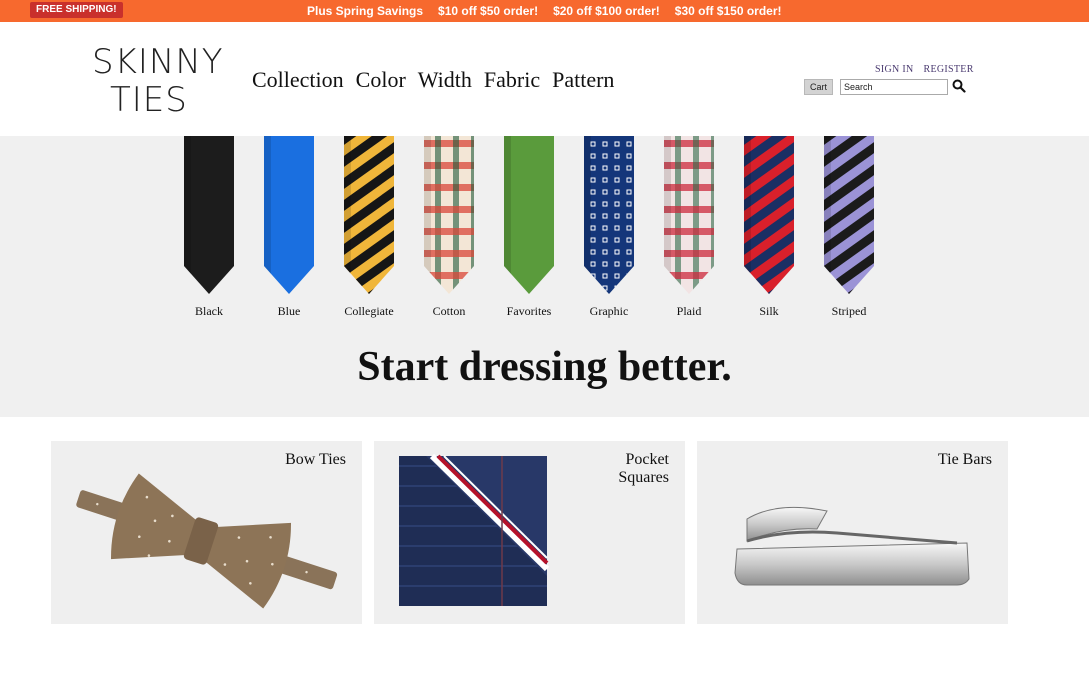 The width and height of the screenshot is (1089, 673). Describe the element at coordinates (818, 87) in the screenshot. I see `cart-button: Cart` at that location.